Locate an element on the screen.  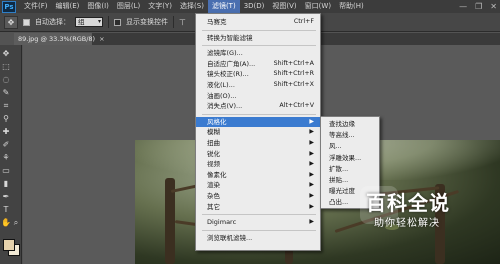
baike-watermark: 百科全说 助你轻松解决 is located at coordinates (420, 212).